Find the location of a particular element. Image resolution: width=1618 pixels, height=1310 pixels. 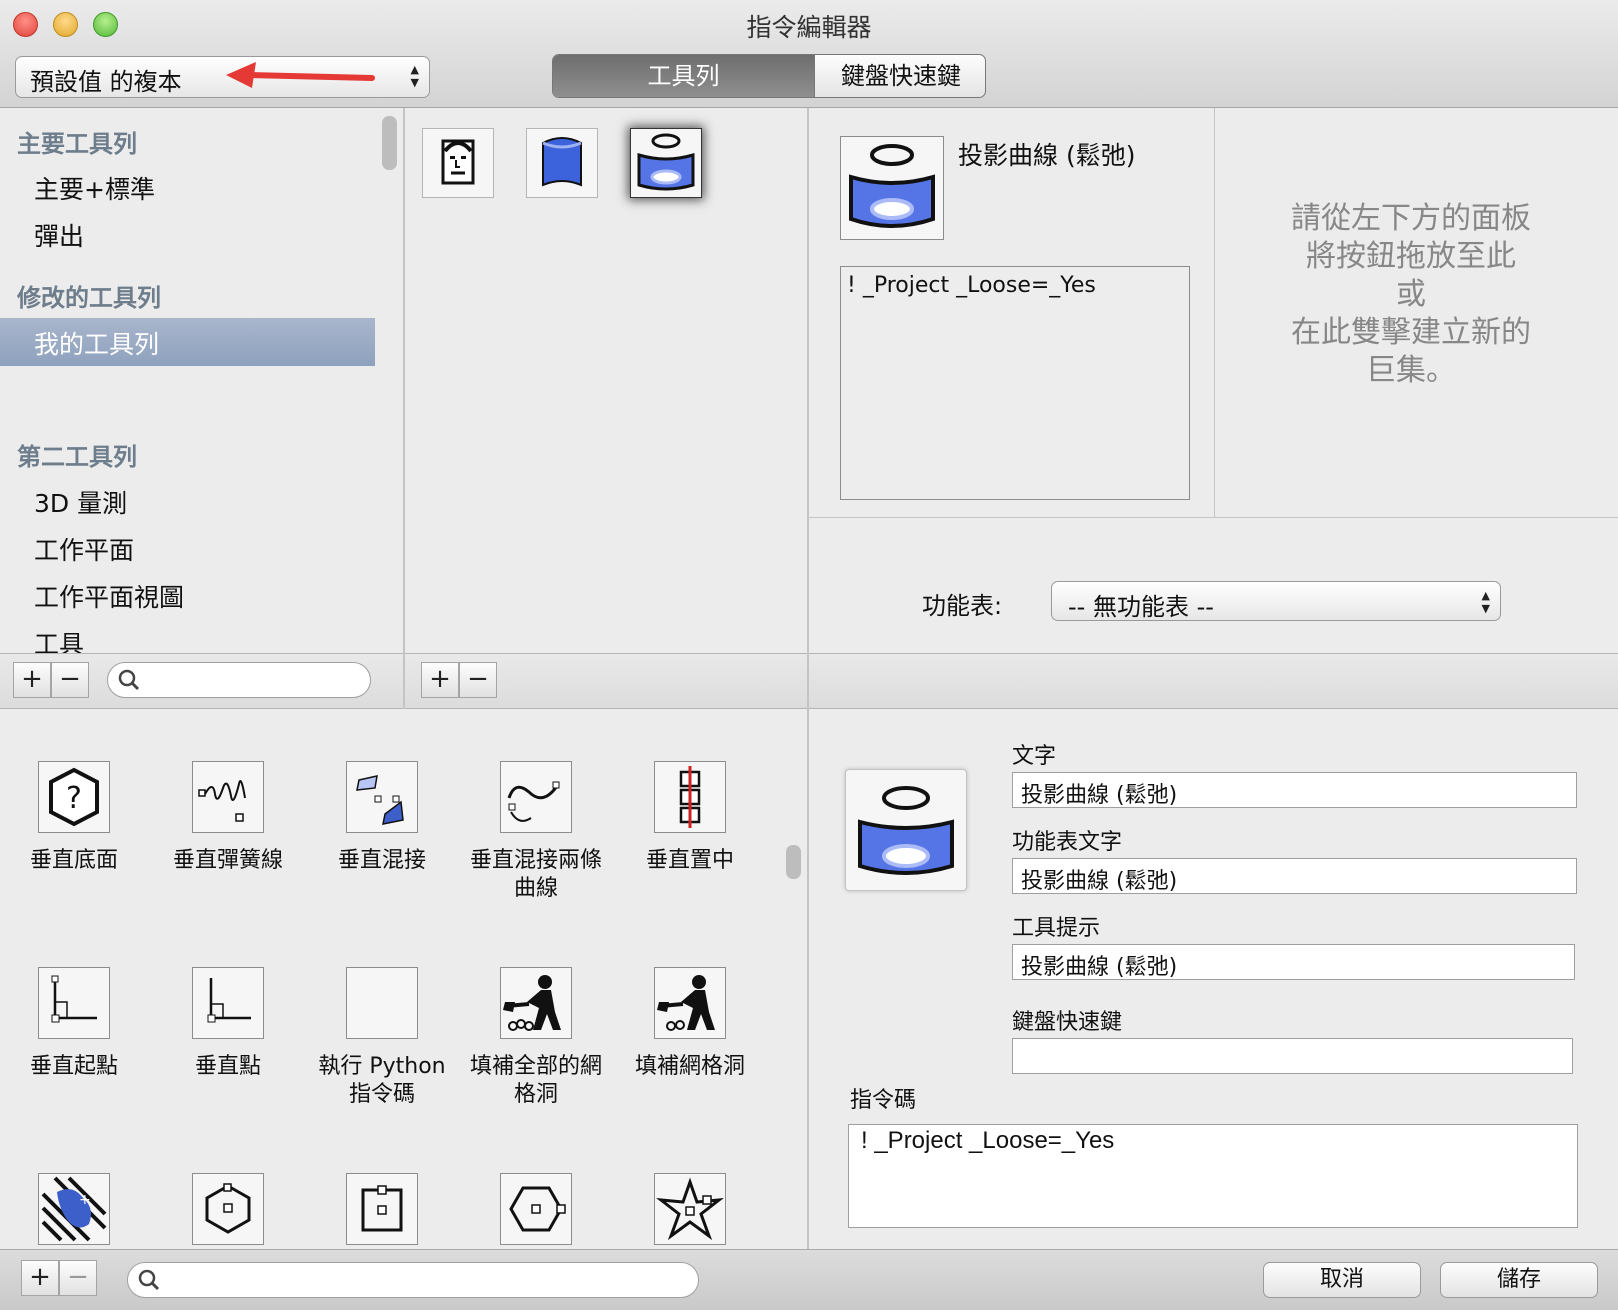

library-item-label: 垂直底面 is located at coordinates (73, 860).